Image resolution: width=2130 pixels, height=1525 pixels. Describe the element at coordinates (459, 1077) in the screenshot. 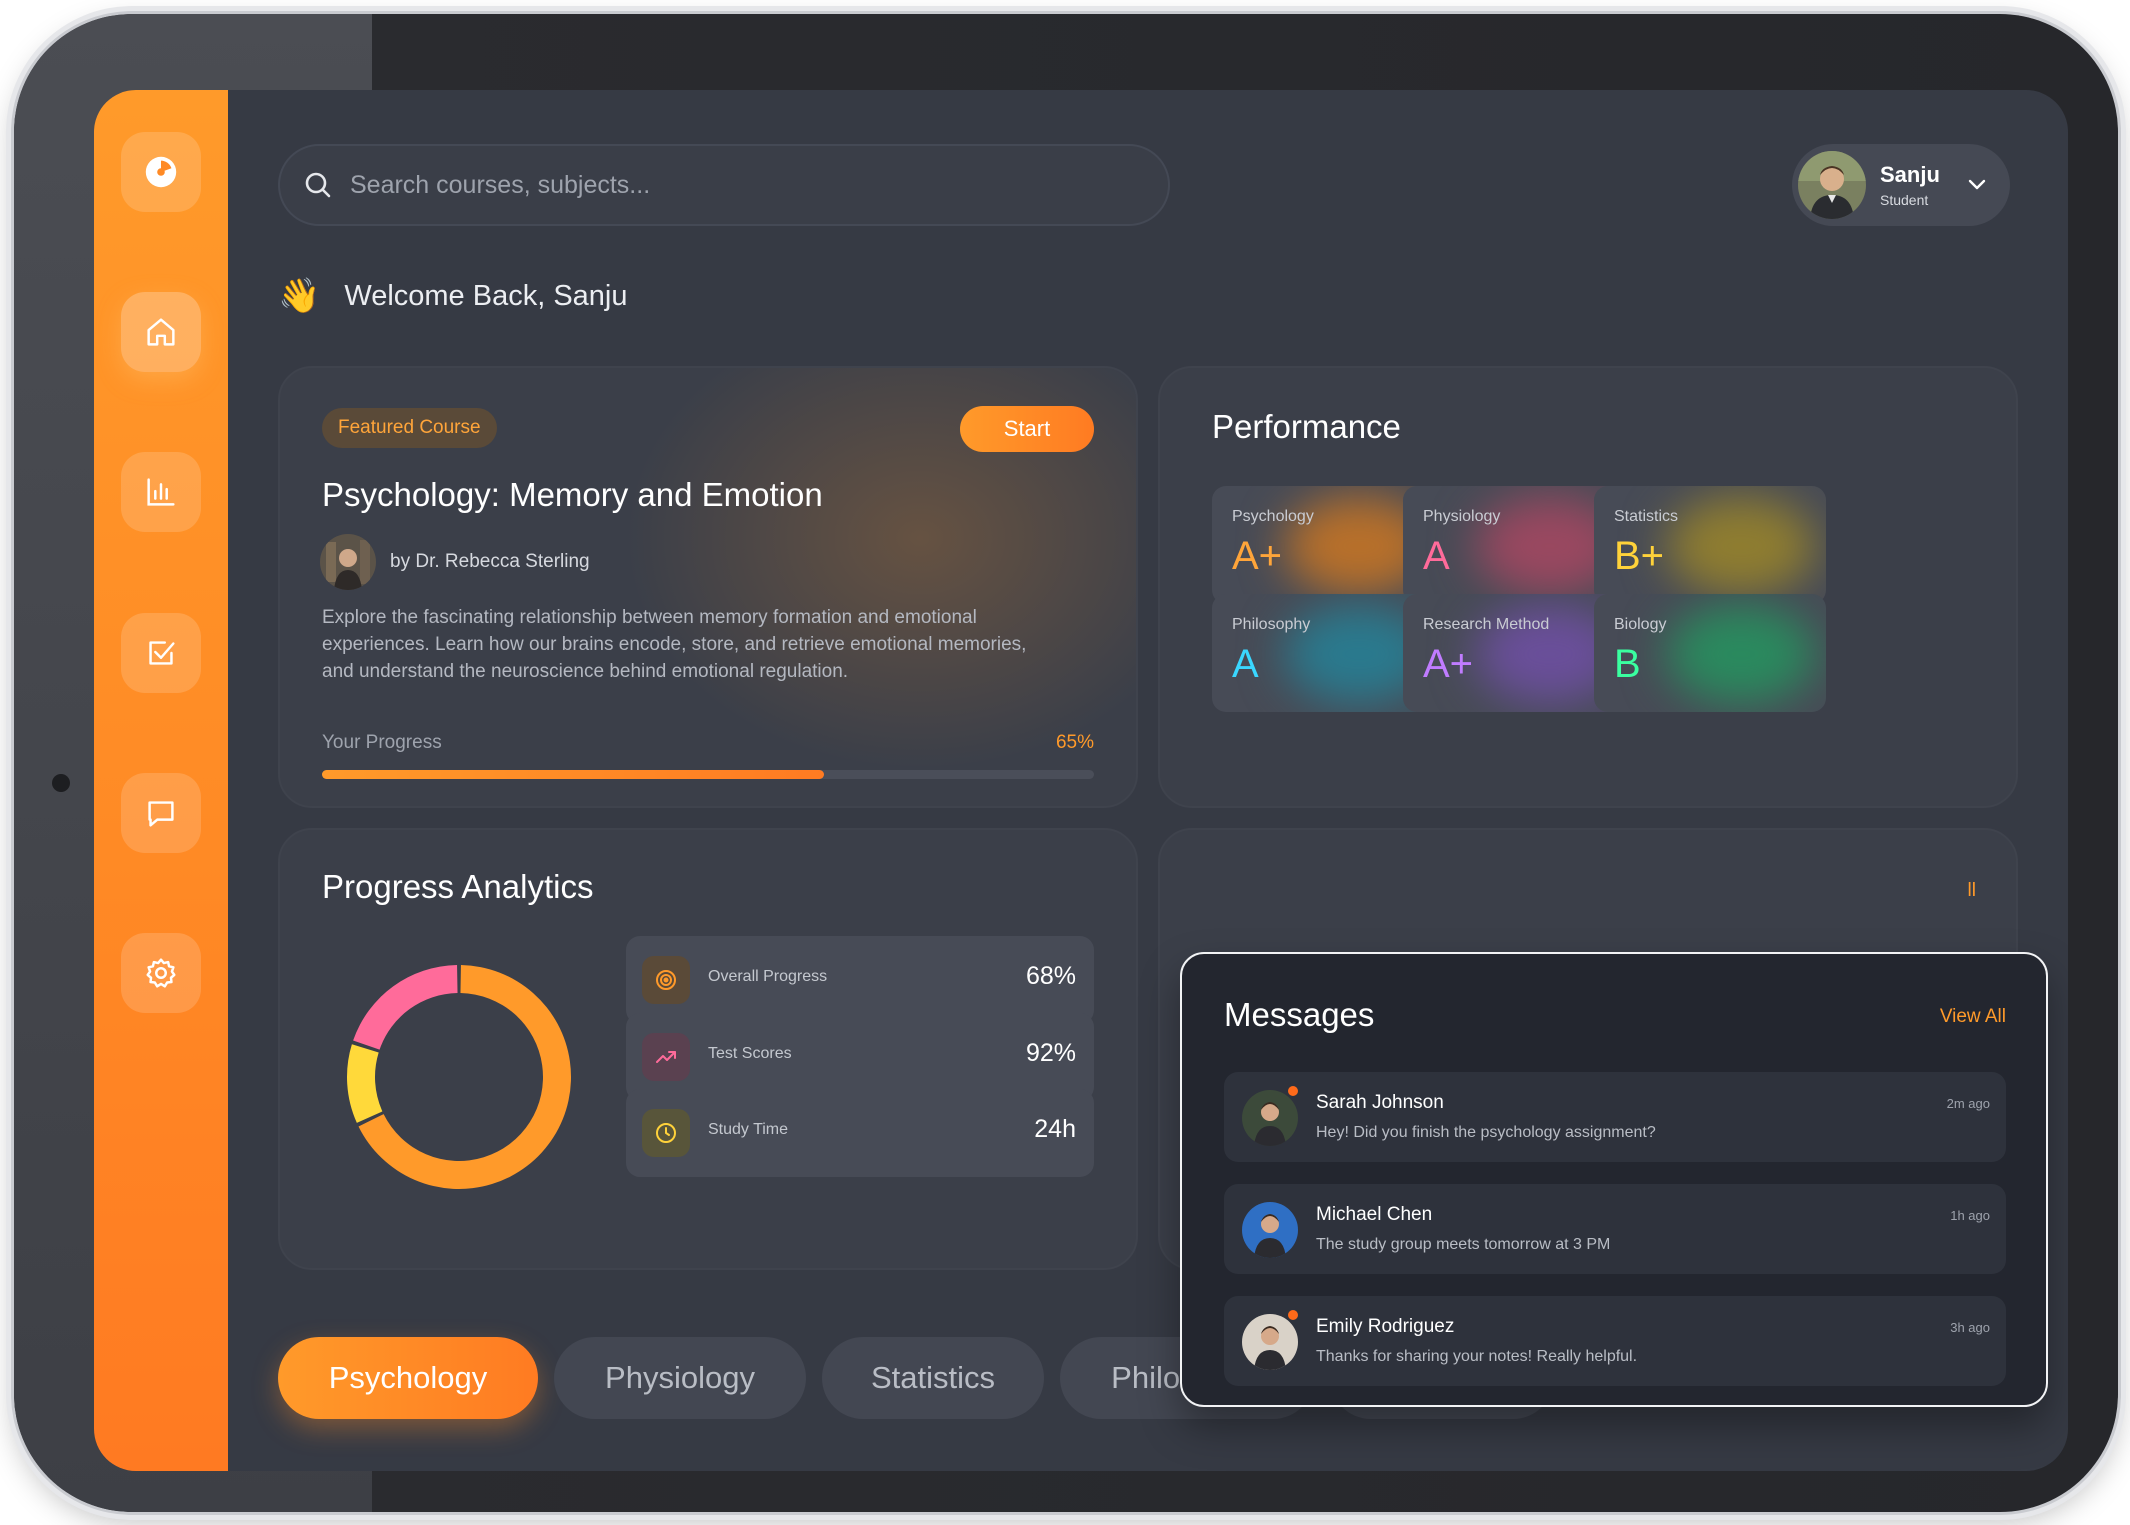

I see `progress-donut-chart` at that location.